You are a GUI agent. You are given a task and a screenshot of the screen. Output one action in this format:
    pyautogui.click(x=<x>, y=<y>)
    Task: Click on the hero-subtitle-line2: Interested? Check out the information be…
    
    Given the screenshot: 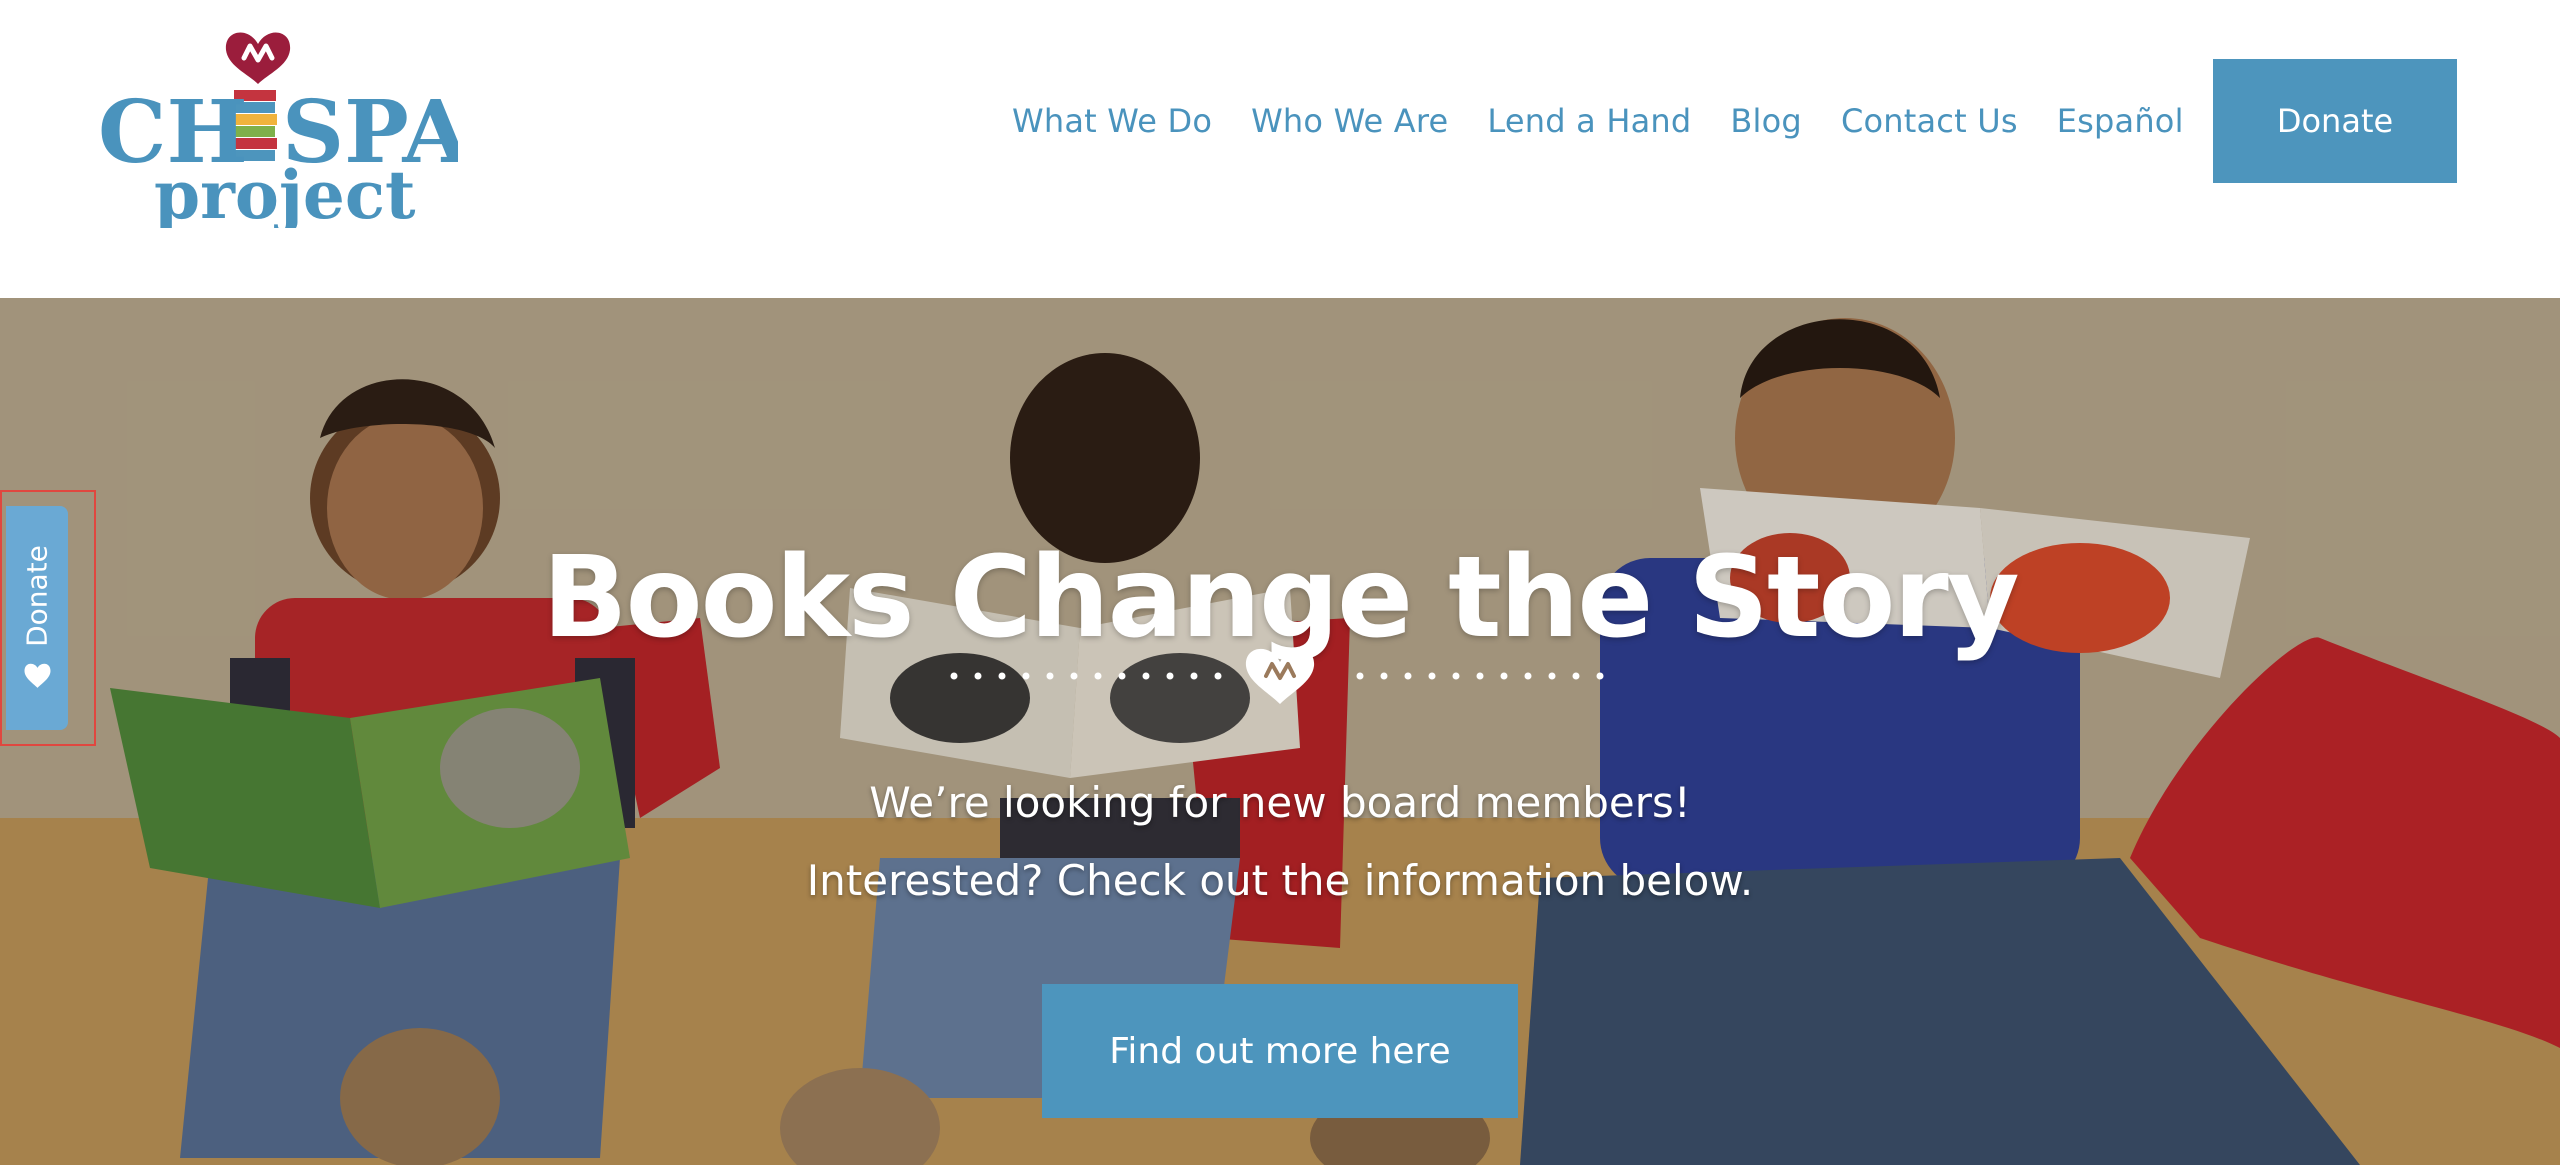 What is the action you would take?
    pyautogui.click(x=1280, y=880)
    